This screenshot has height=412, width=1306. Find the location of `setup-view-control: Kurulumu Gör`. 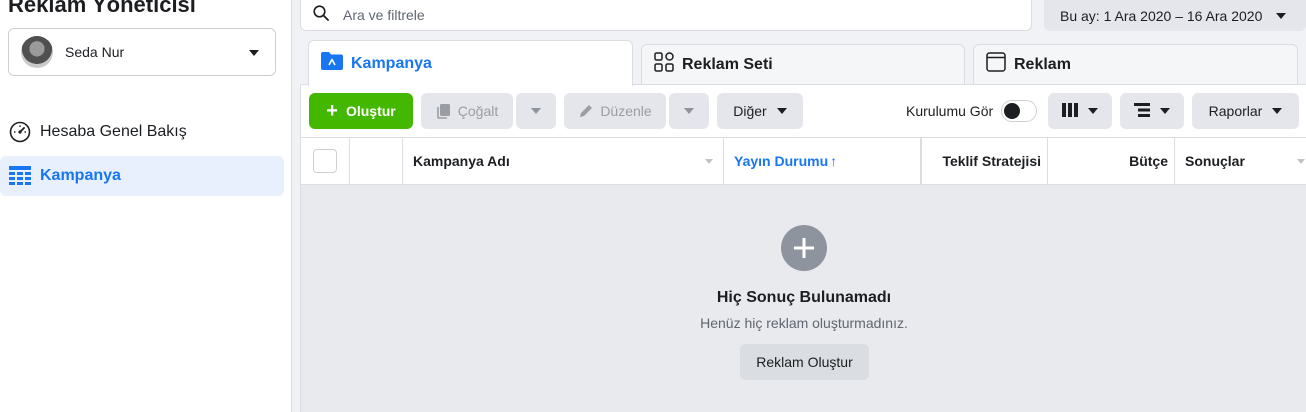

setup-view-control: Kurulumu Gör is located at coordinates (972, 111).